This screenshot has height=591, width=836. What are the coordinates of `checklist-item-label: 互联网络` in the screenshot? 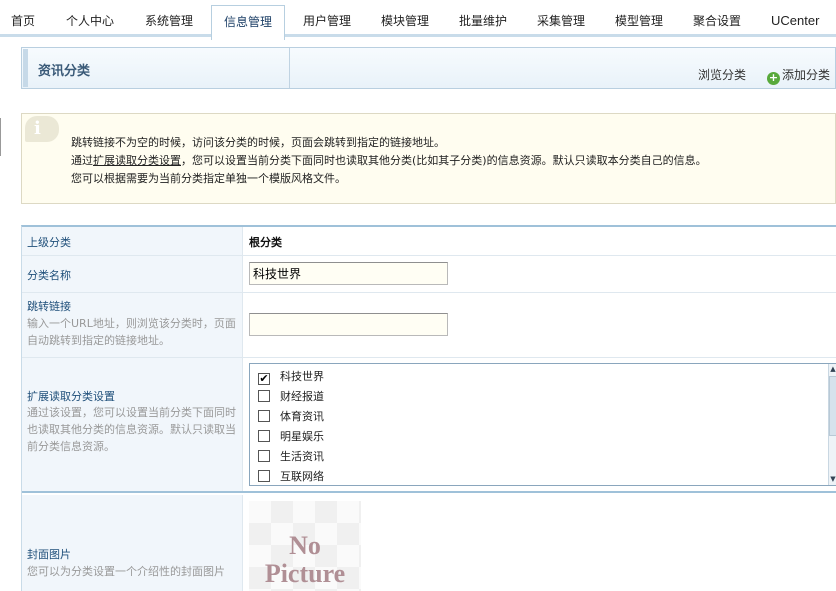 It's located at (302, 476).